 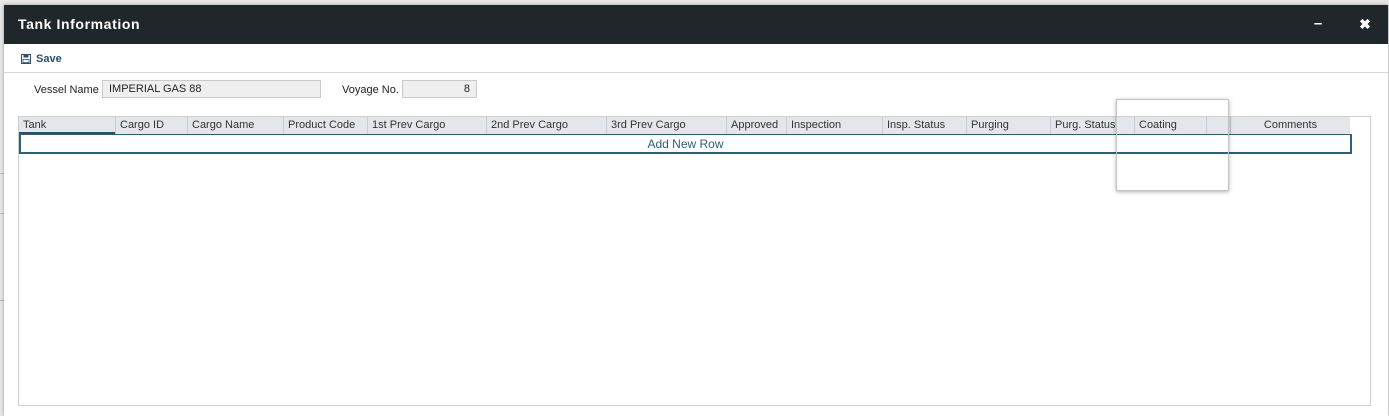 I want to click on column-header-cargo-id: Cargo ID, so click(x=152, y=125).